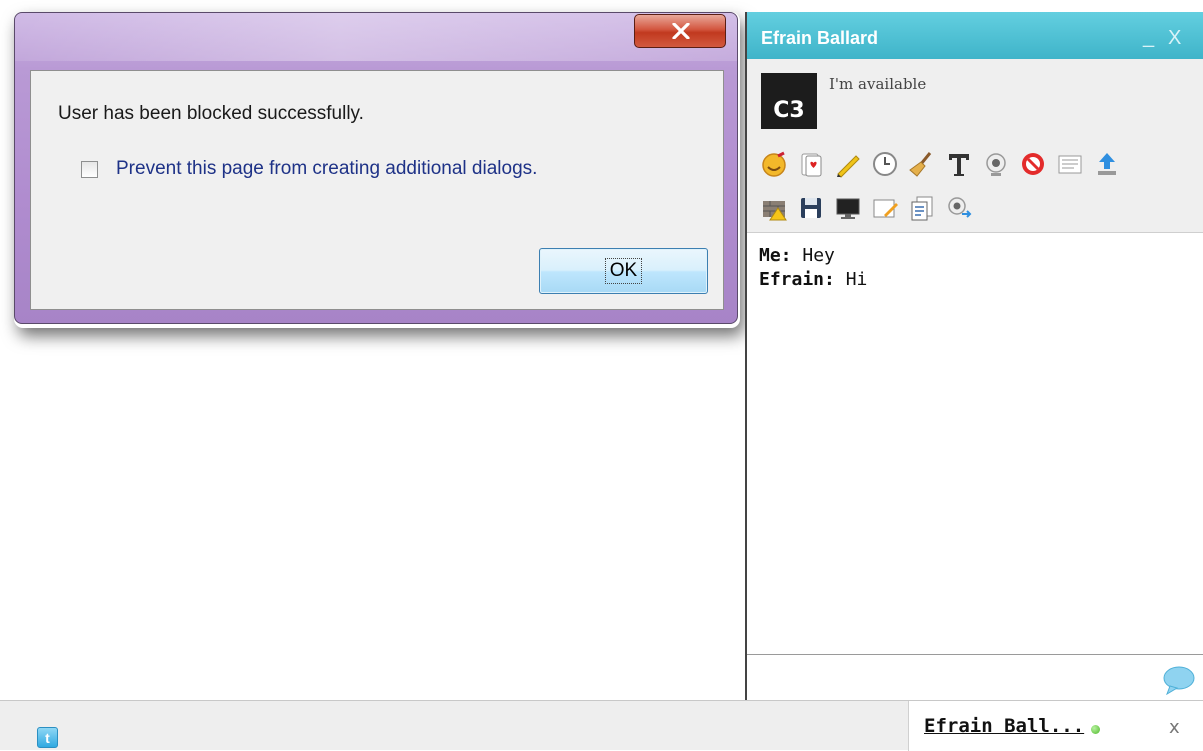 This screenshot has width=1203, height=751. Describe the element at coordinates (958, 163) in the screenshot. I see `text-format-icon` at that location.